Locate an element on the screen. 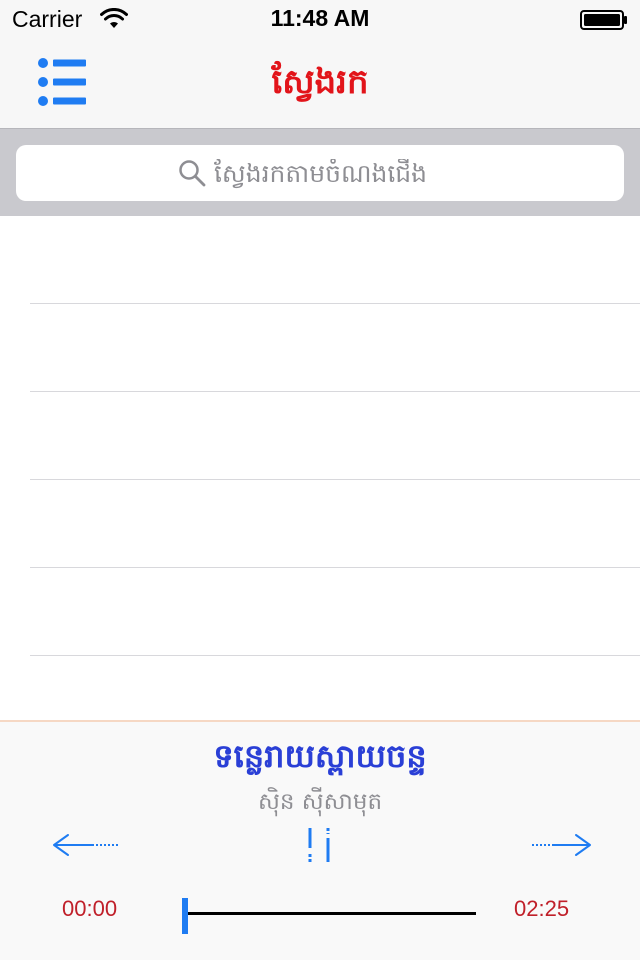  progress-slider is located at coordinates (330, 914).